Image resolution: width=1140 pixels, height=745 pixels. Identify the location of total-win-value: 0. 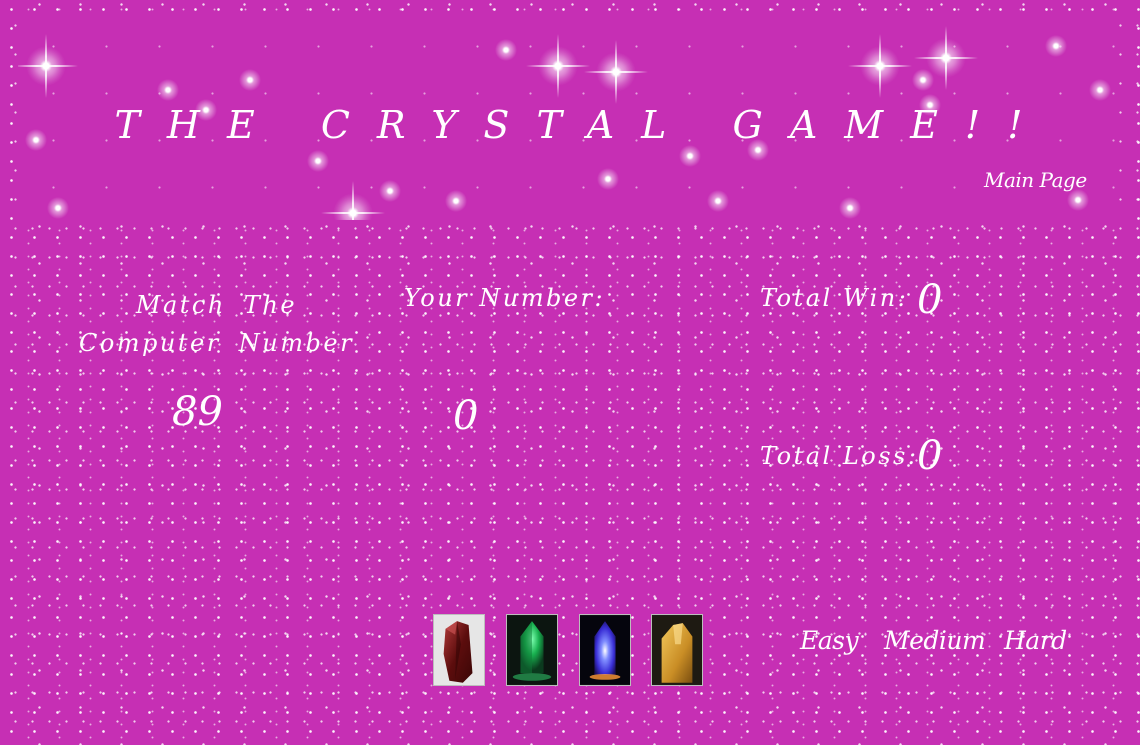
(930, 300).